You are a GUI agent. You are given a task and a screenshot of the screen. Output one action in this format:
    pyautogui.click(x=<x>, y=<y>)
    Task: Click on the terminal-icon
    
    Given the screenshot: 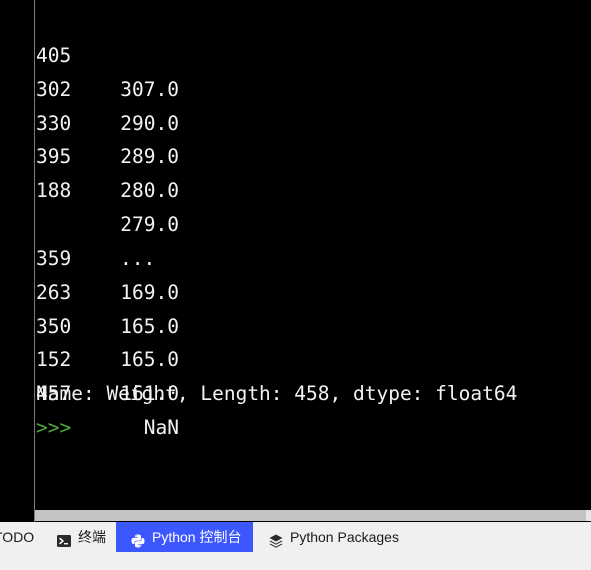 What is the action you would take?
    pyautogui.click(x=64, y=538)
    